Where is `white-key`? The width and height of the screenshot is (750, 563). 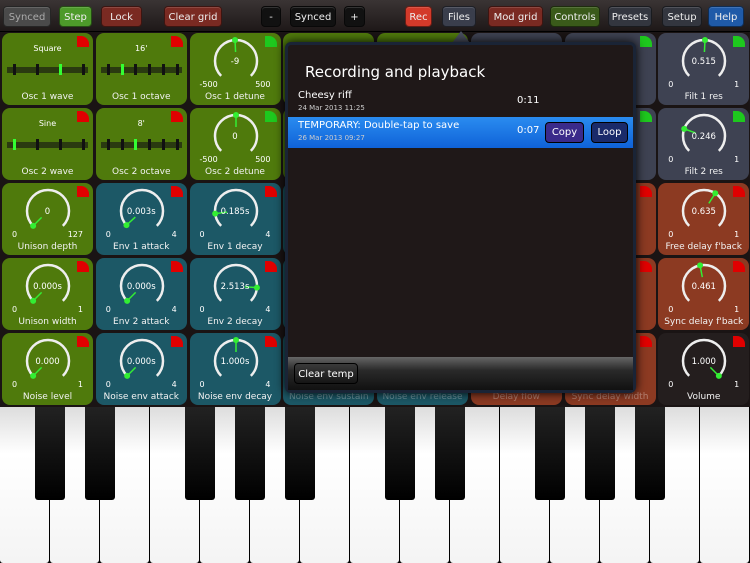
white-key is located at coordinates (724, 485).